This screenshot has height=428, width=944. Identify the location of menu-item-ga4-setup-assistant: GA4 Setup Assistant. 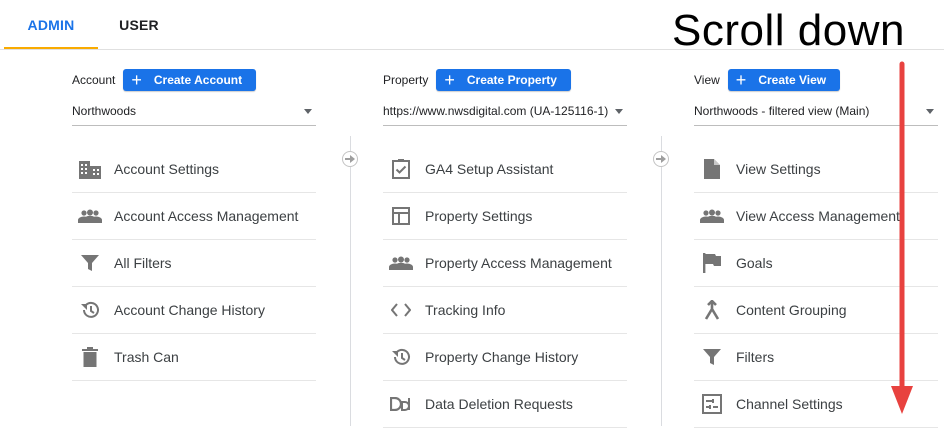
(505, 169).